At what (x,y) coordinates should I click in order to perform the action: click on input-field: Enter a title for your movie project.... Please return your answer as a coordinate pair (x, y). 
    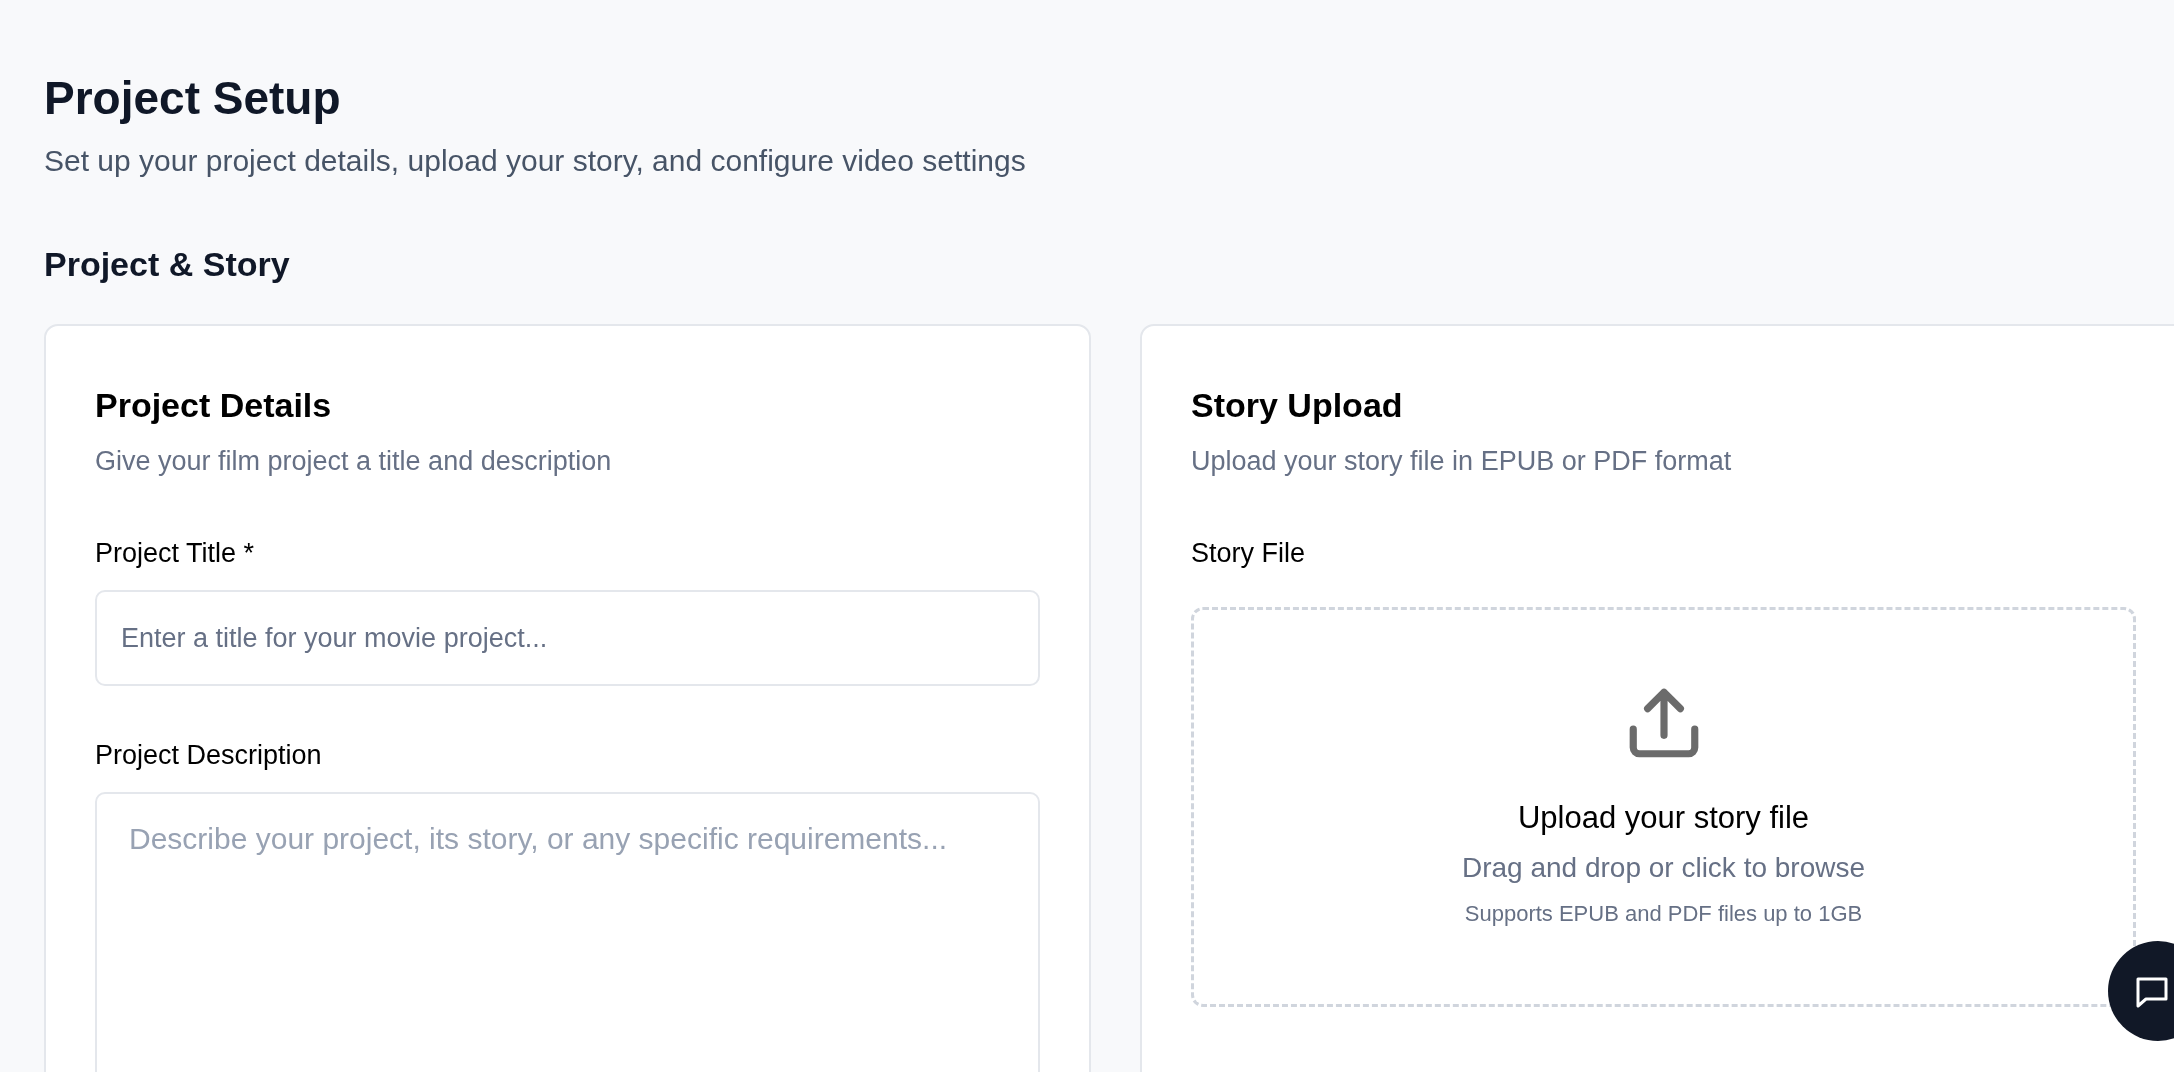
    Looking at the image, I should click on (567, 638).